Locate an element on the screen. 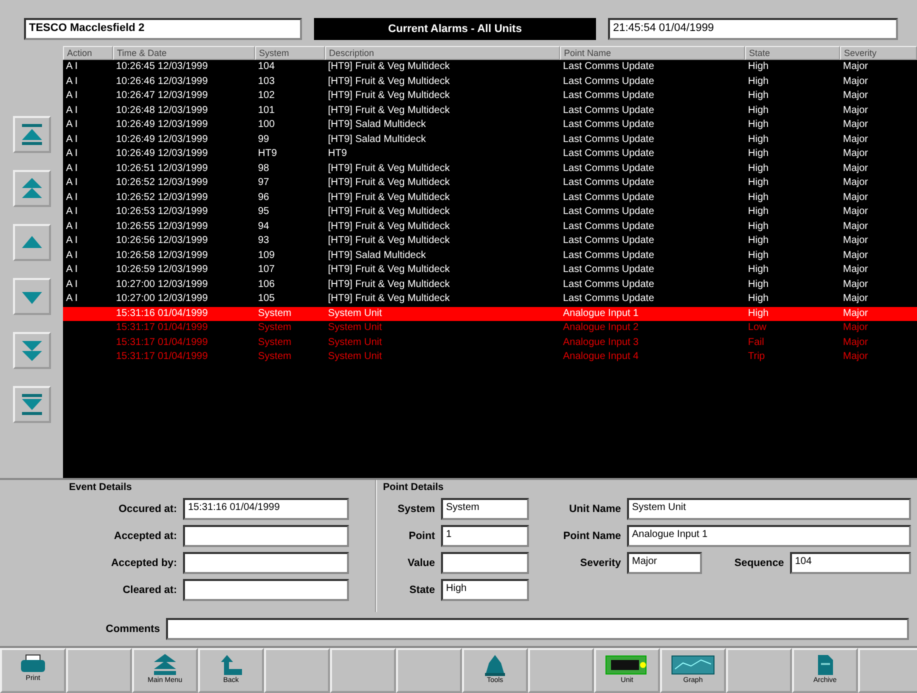 Image resolution: width=917 pixels, height=693 pixels. table-cell: 102 is located at coordinates (266, 95).